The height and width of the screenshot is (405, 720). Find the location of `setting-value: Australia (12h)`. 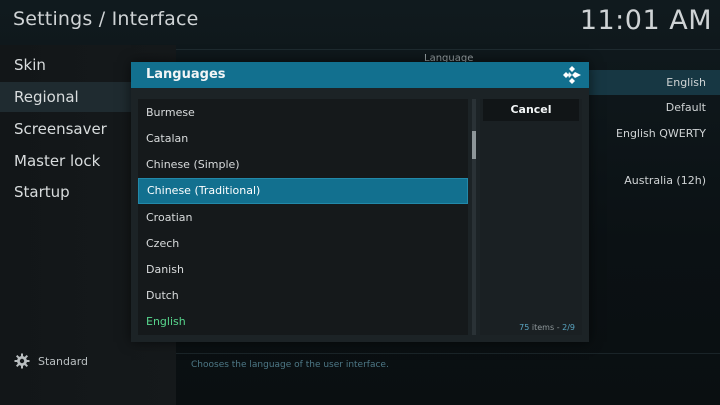

setting-value: Australia (12h) is located at coordinates (665, 180).